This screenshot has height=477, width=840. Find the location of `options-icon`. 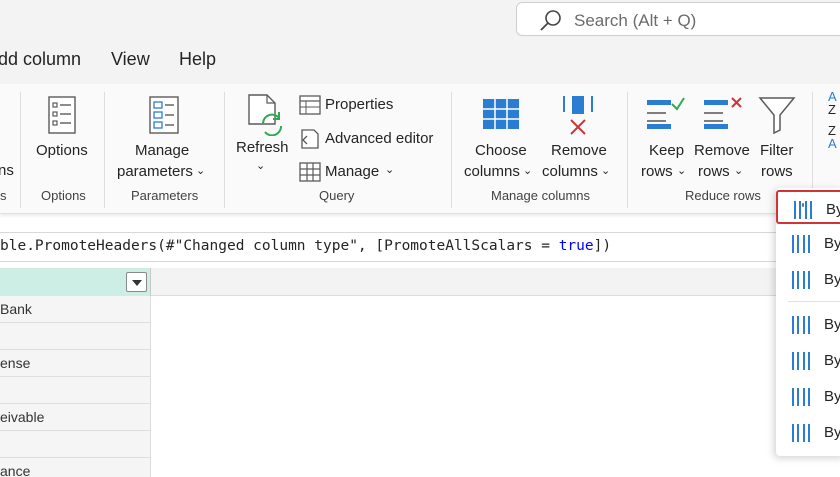

options-icon is located at coordinates (62, 115).